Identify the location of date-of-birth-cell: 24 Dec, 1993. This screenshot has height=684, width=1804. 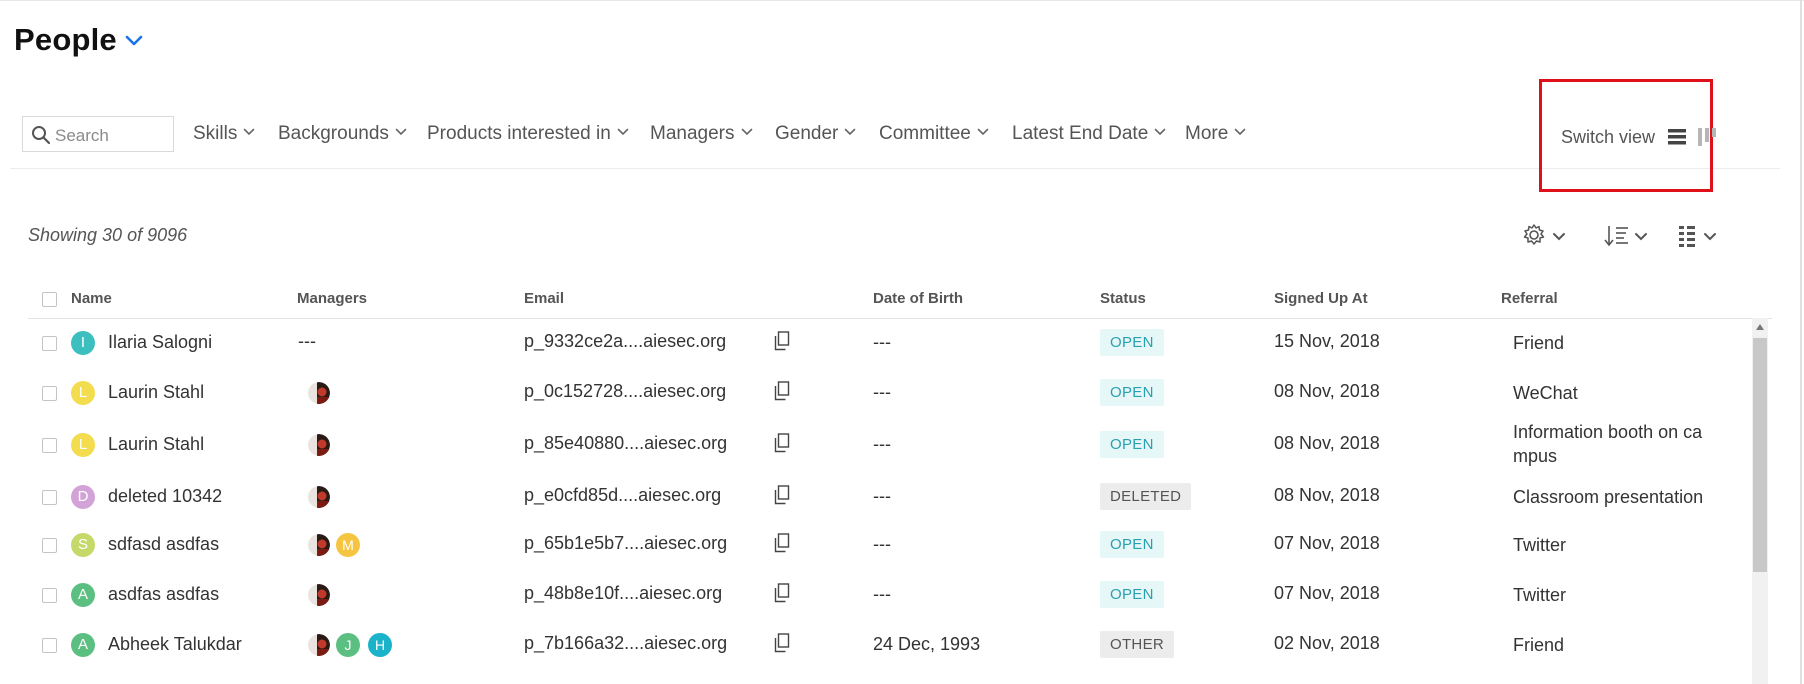
(927, 644).